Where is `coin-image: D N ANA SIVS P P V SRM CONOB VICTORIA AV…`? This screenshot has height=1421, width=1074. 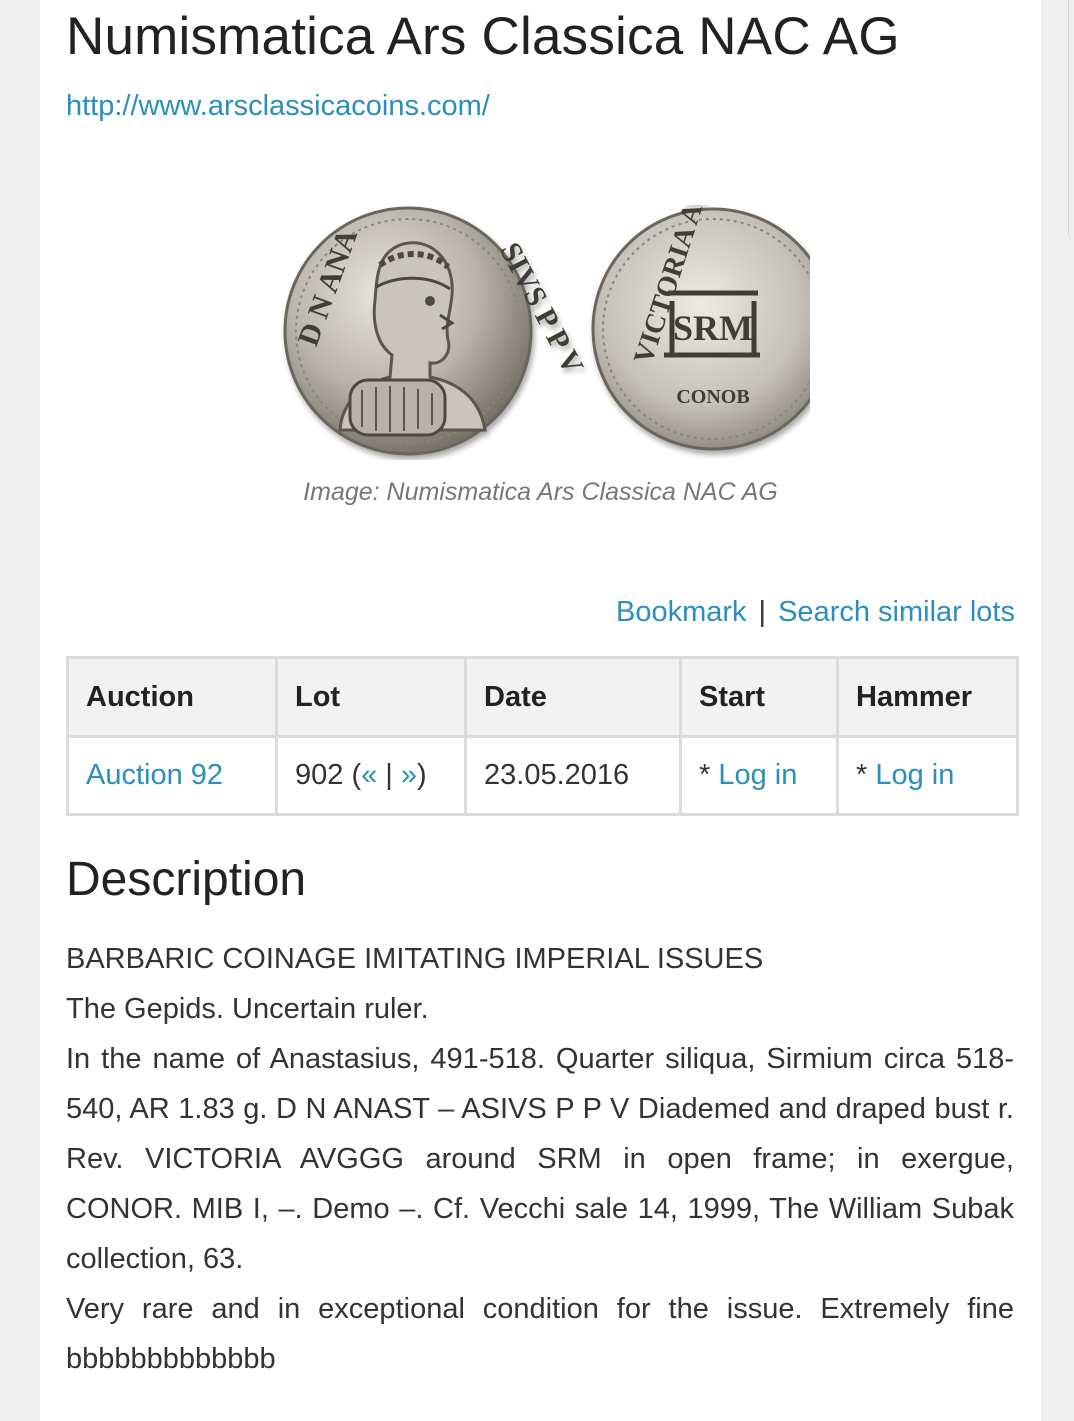 coin-image: D N ANA SIVS P P V SRM CONOB VICTORIA AV… is located at coordinates (557, 290).